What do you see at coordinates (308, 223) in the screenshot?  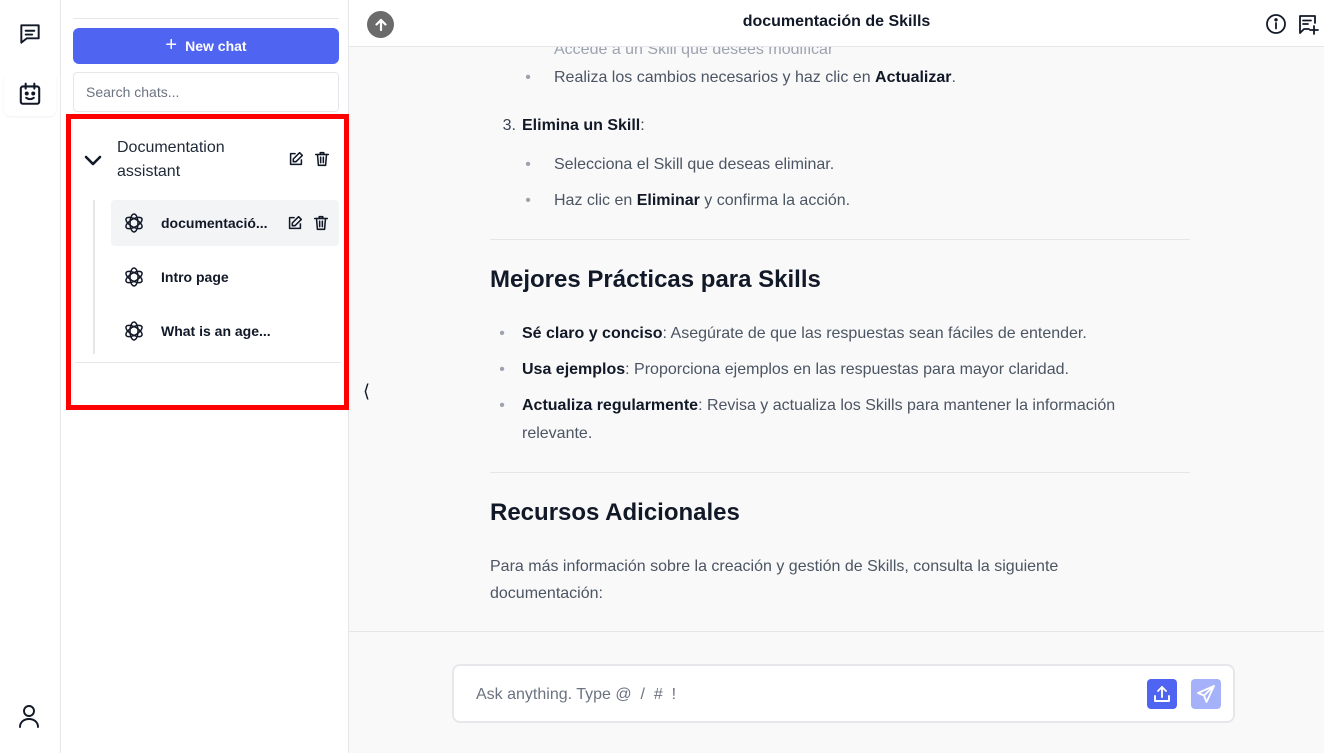 I see `chat-item-actions` at bounding box center [308, 223].